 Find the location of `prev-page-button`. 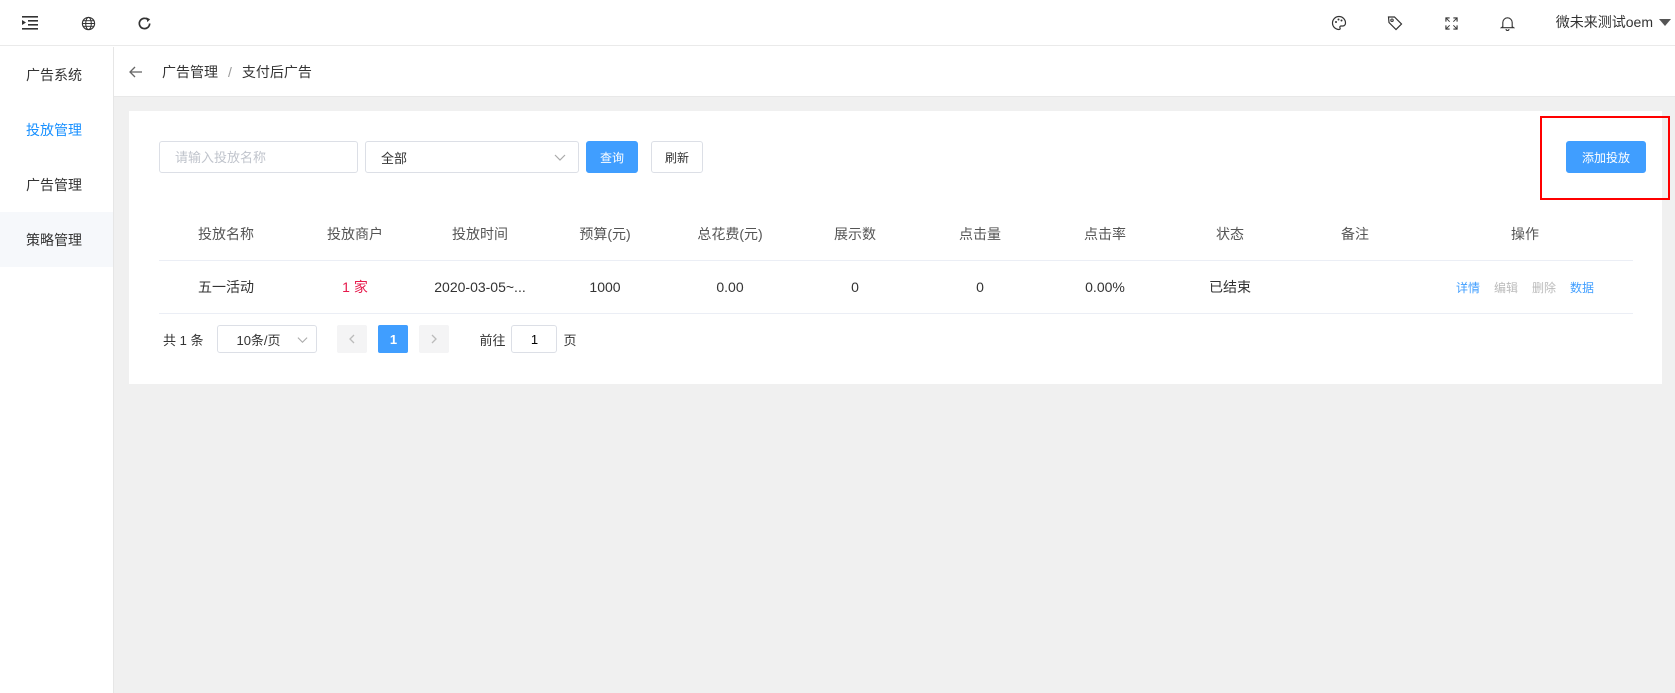

prev-page-button is located at coordinates (352, 339).